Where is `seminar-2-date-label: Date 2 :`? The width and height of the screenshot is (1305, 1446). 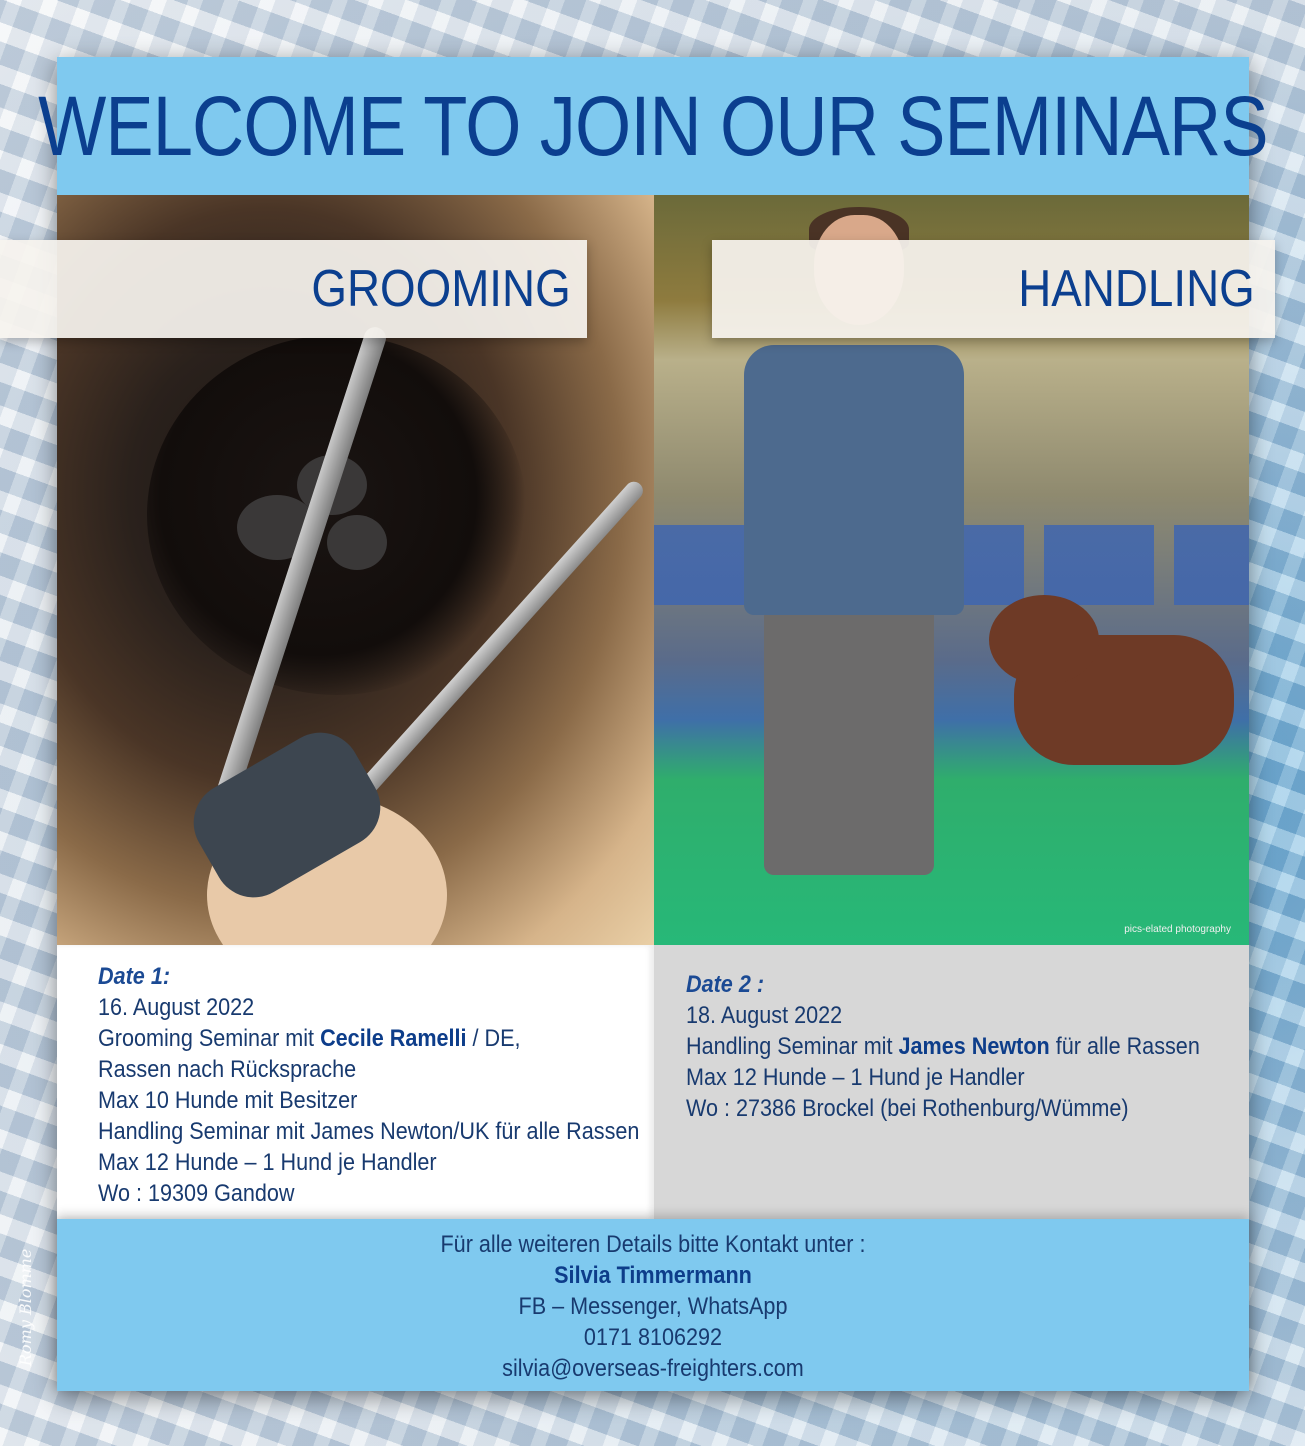
seminar-2-date-label: Date 2 : is located at coordinates (725, 984).